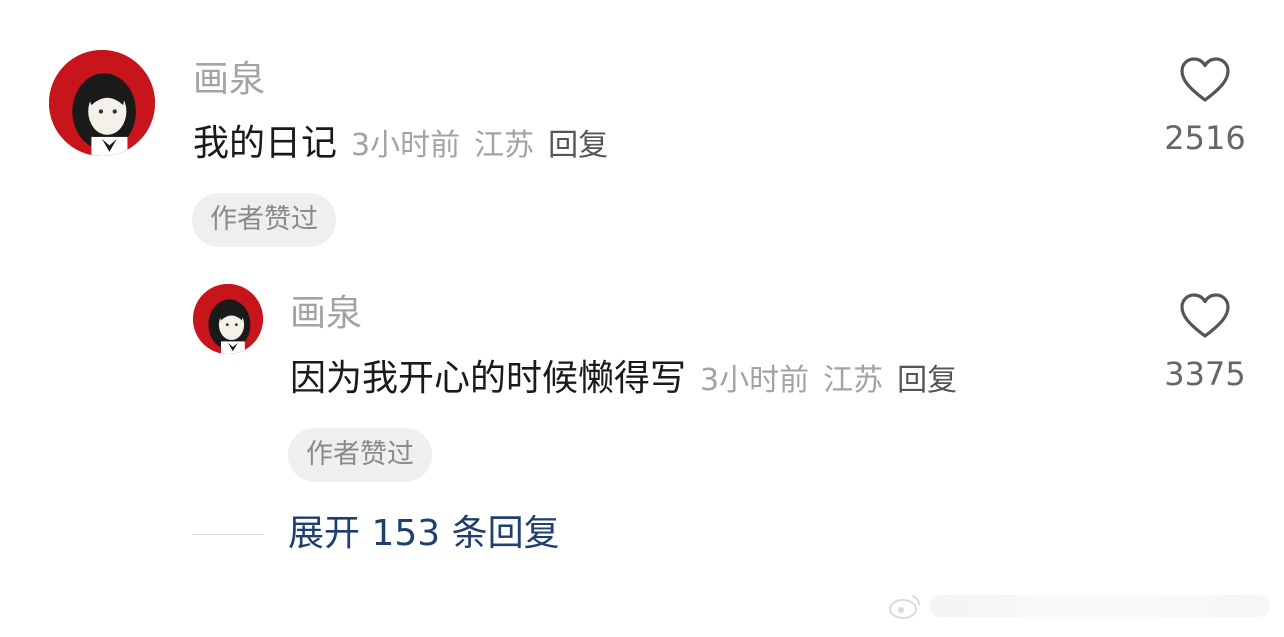  What do you see at coordinates (578, 146) in the screenshot?
I see `reply-button: 回复` at bounding box center [578, 146].